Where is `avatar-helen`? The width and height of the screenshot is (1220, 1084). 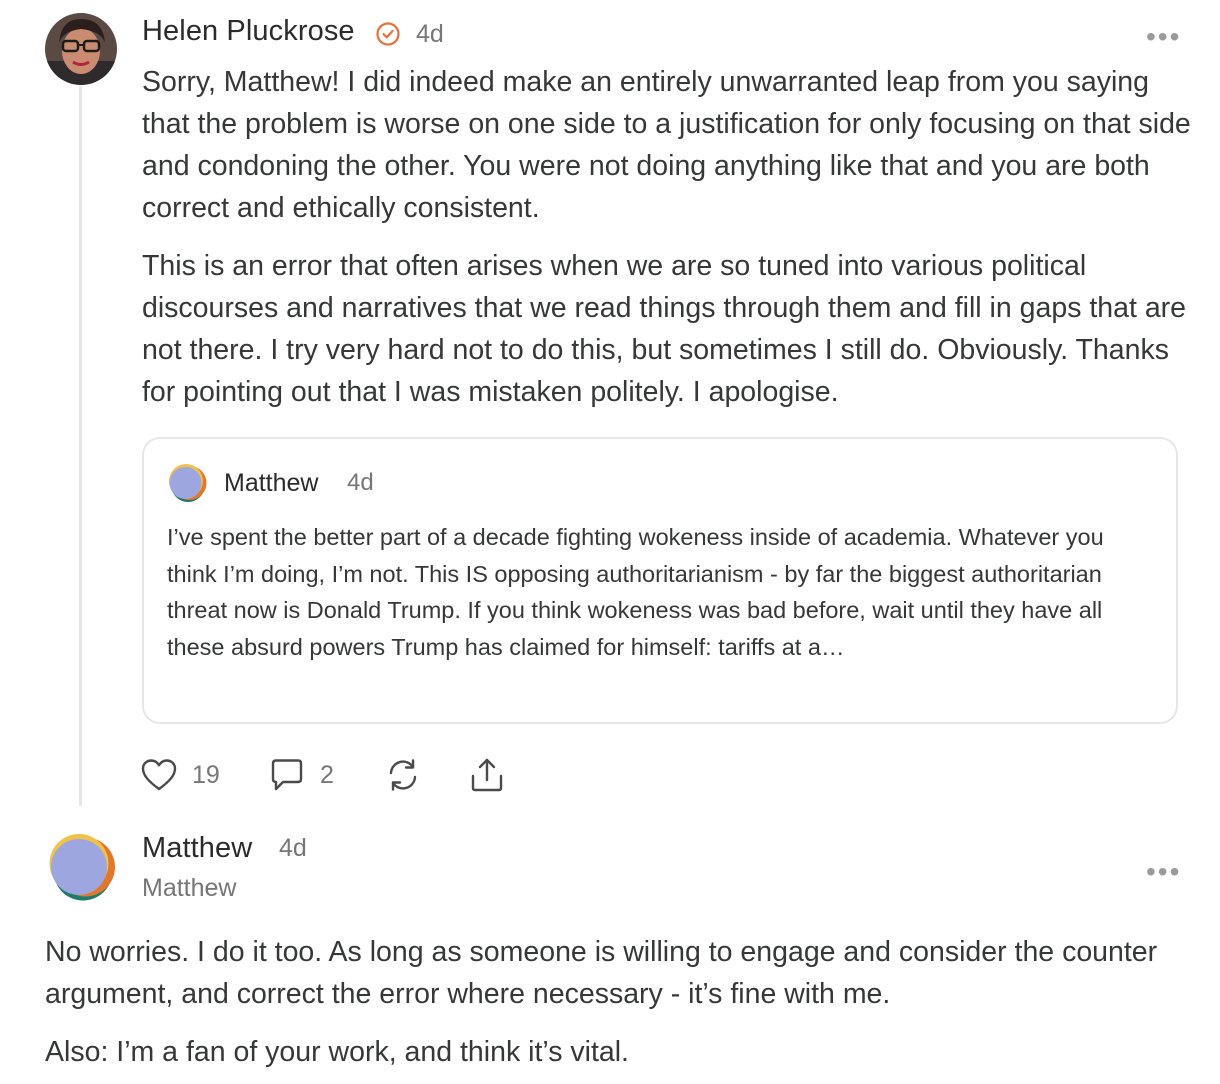
avatar-helen is located at coordinates (81, 49).